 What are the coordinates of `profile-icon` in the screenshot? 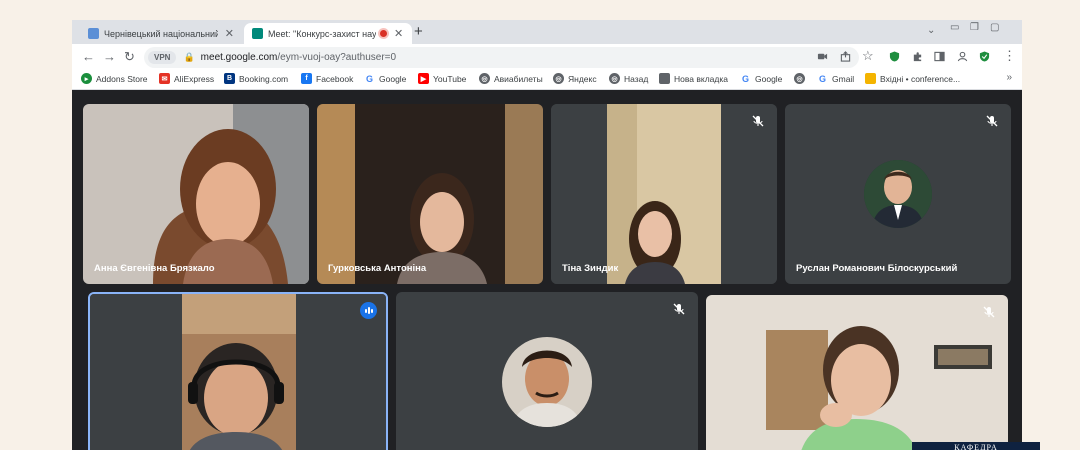 It's located at (962, 56).